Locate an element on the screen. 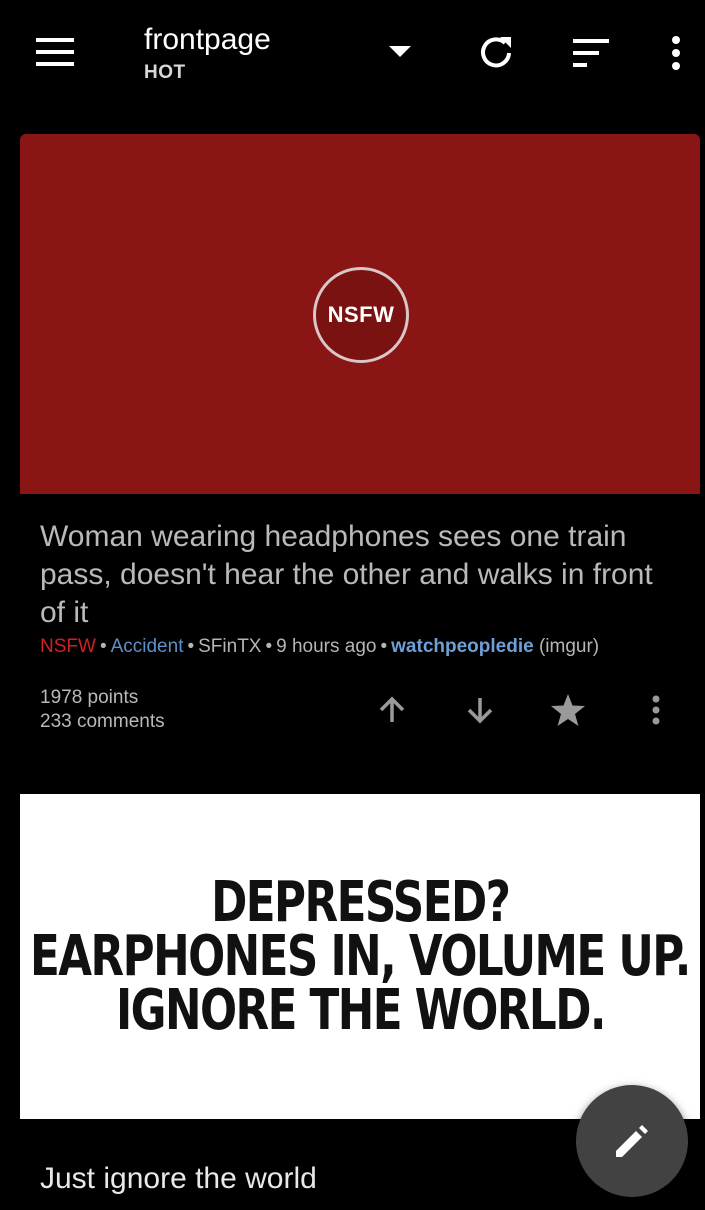 This screenshot has width=705, height=1210. upvote-button is located at coordinates (392, 710).